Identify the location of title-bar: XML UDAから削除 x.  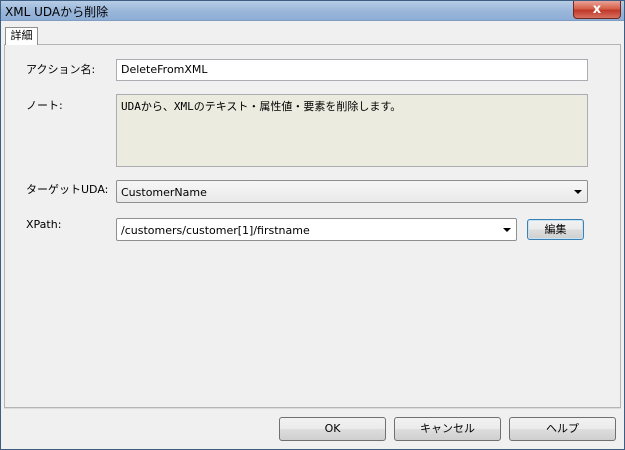
(312, 11).